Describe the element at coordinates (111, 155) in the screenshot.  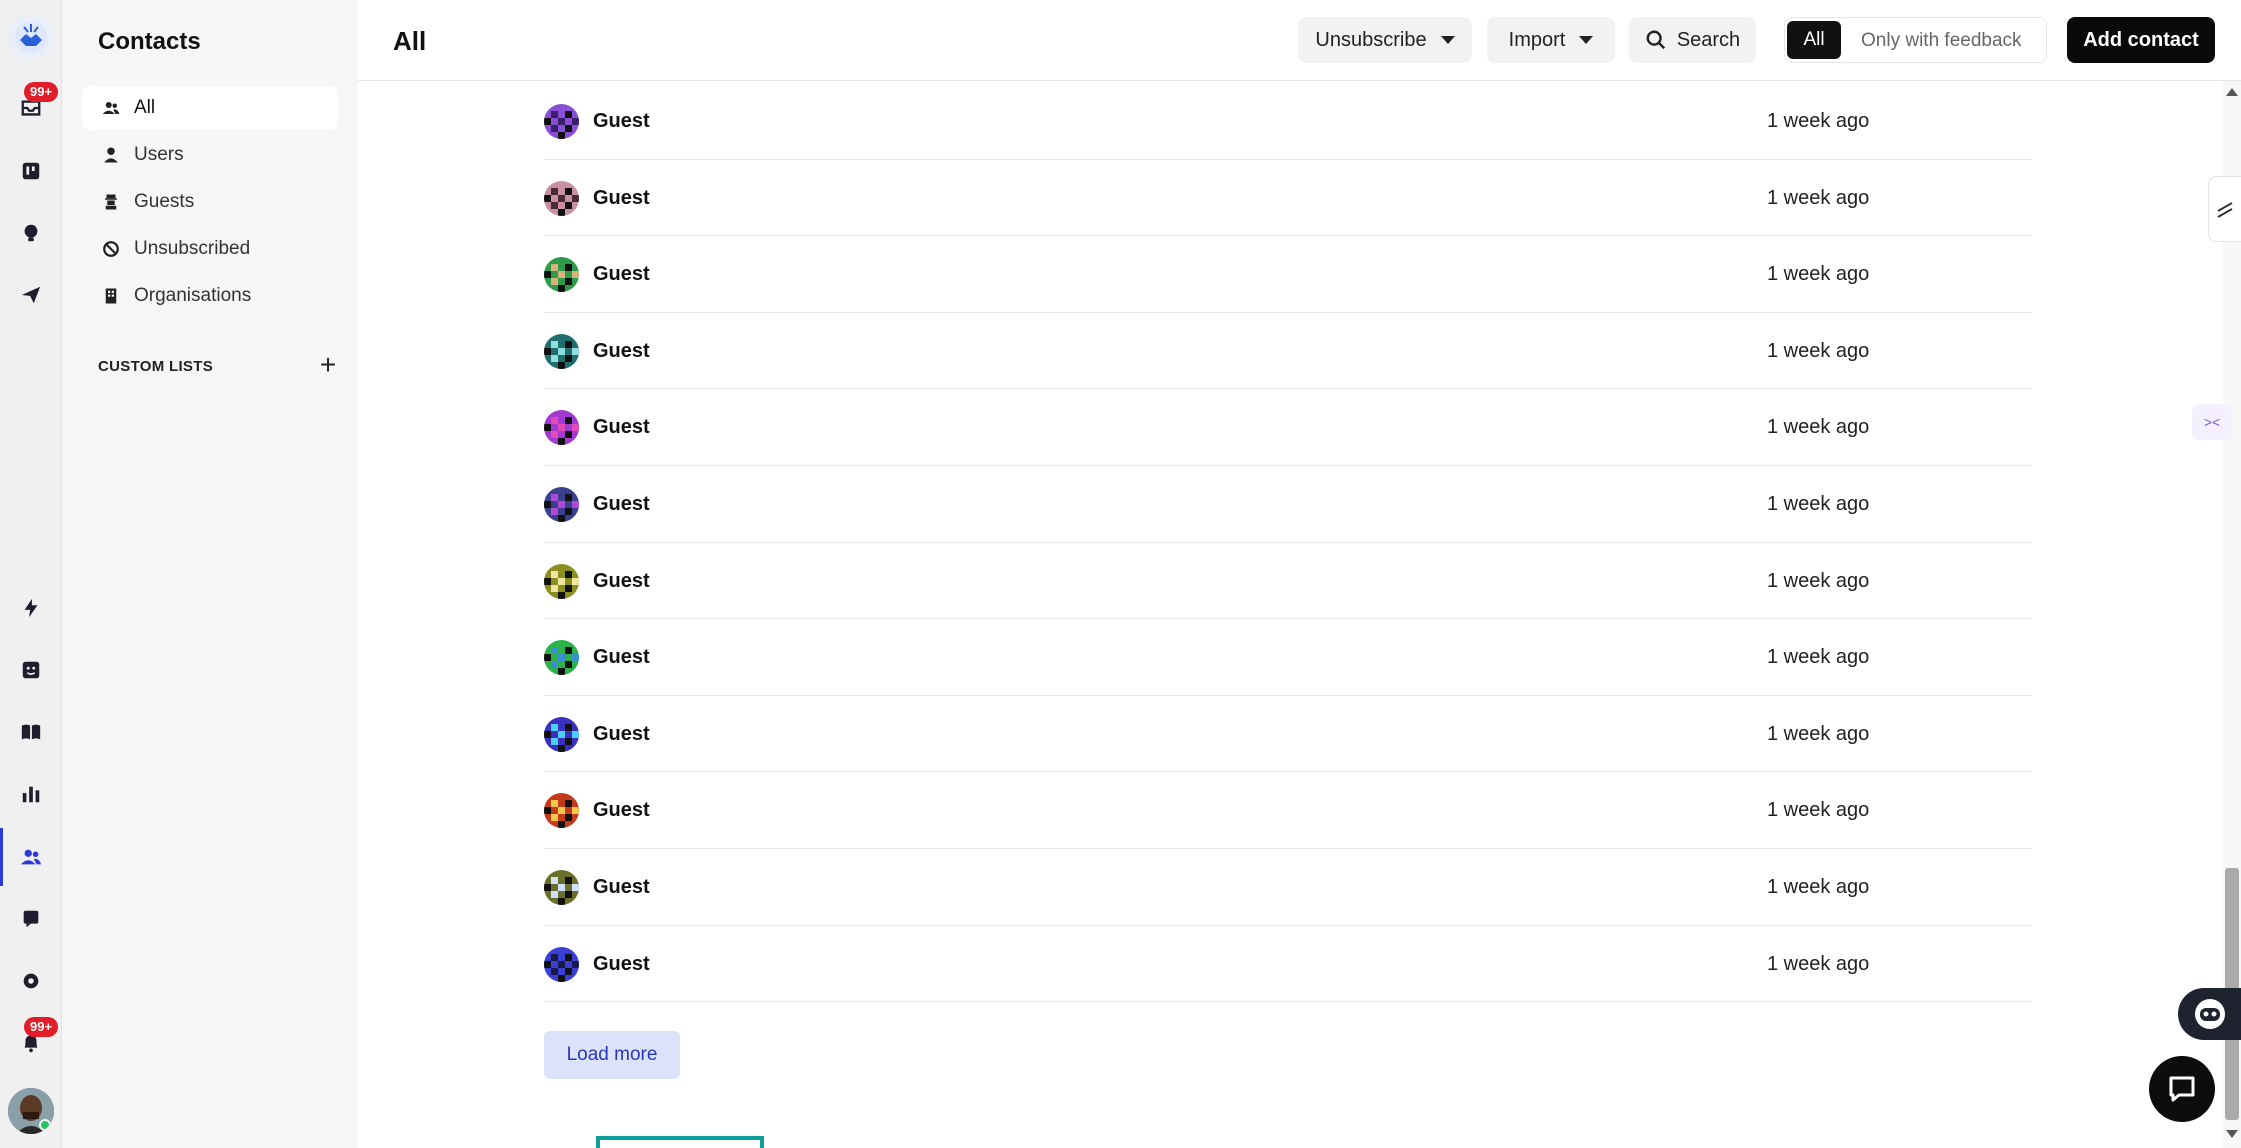
I see `user-icon` at that location.